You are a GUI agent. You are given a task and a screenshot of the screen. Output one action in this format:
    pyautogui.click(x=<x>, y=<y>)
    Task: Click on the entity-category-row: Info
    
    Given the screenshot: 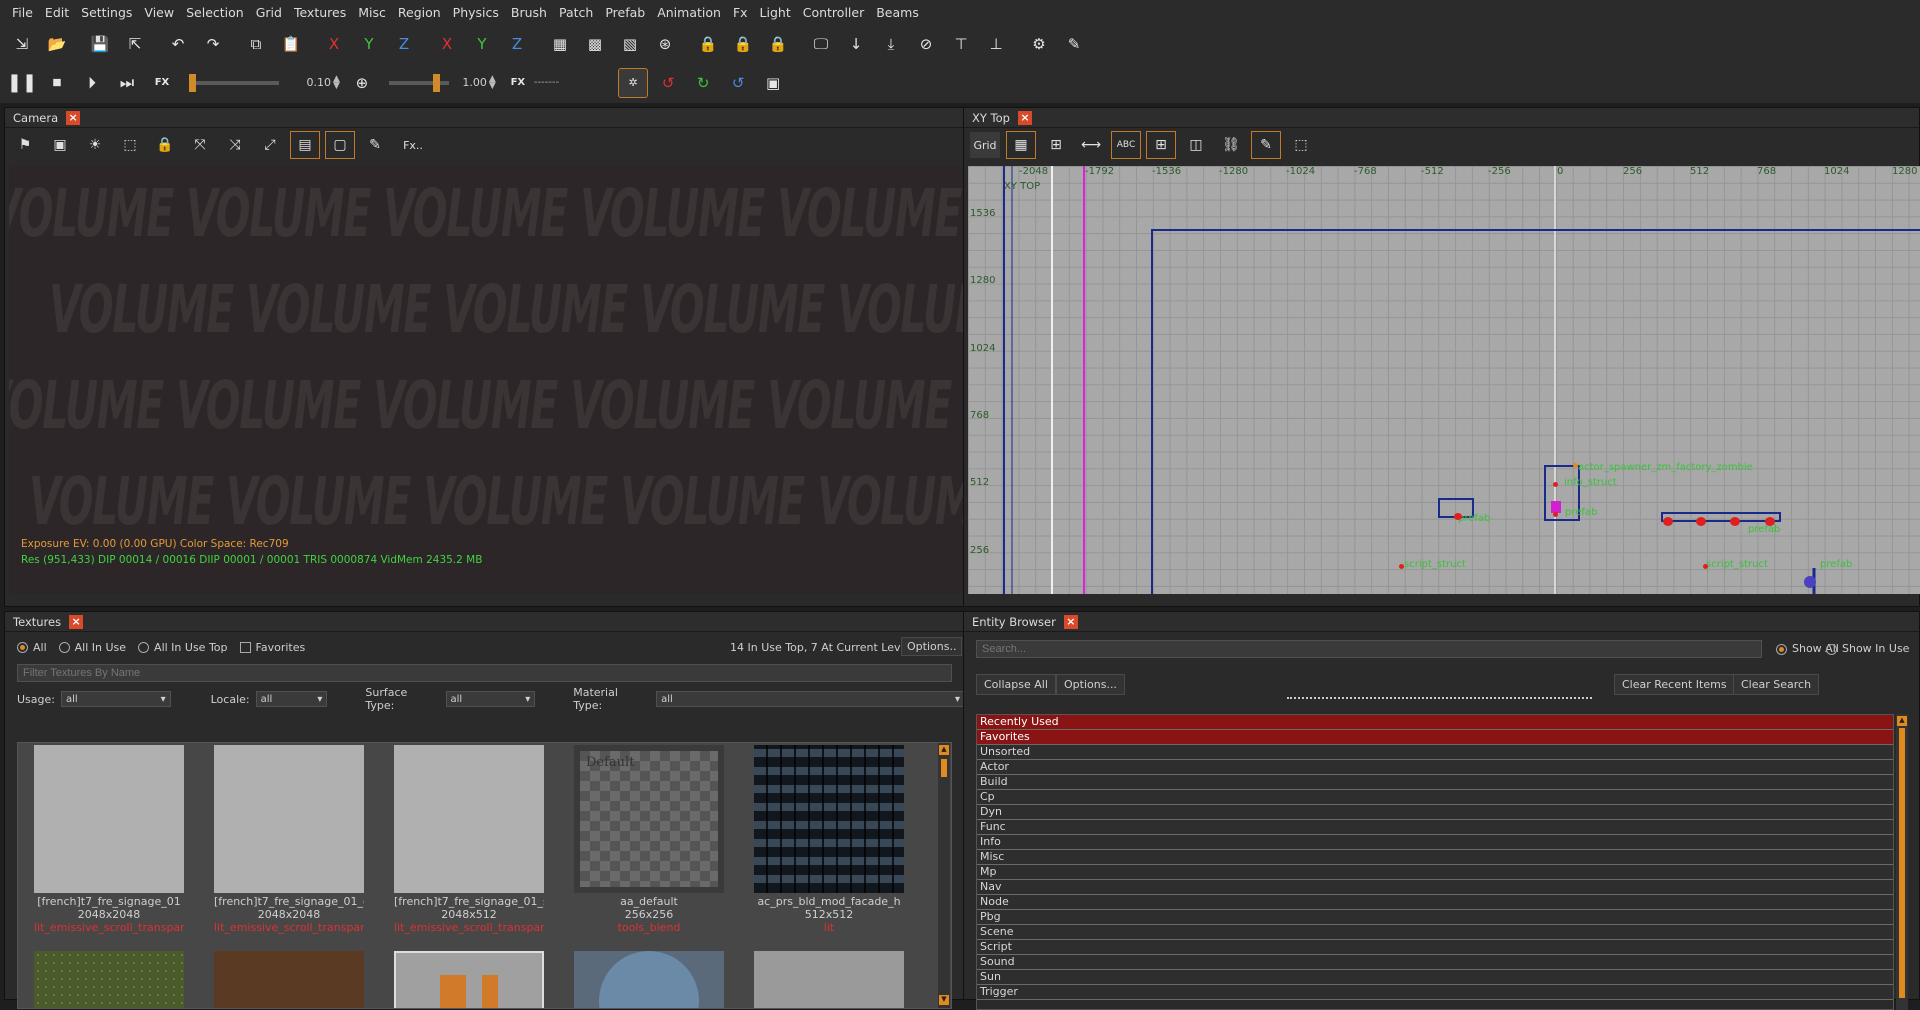 What is the action you would take?
    pyautogui.click(x=1435, y=842)
    